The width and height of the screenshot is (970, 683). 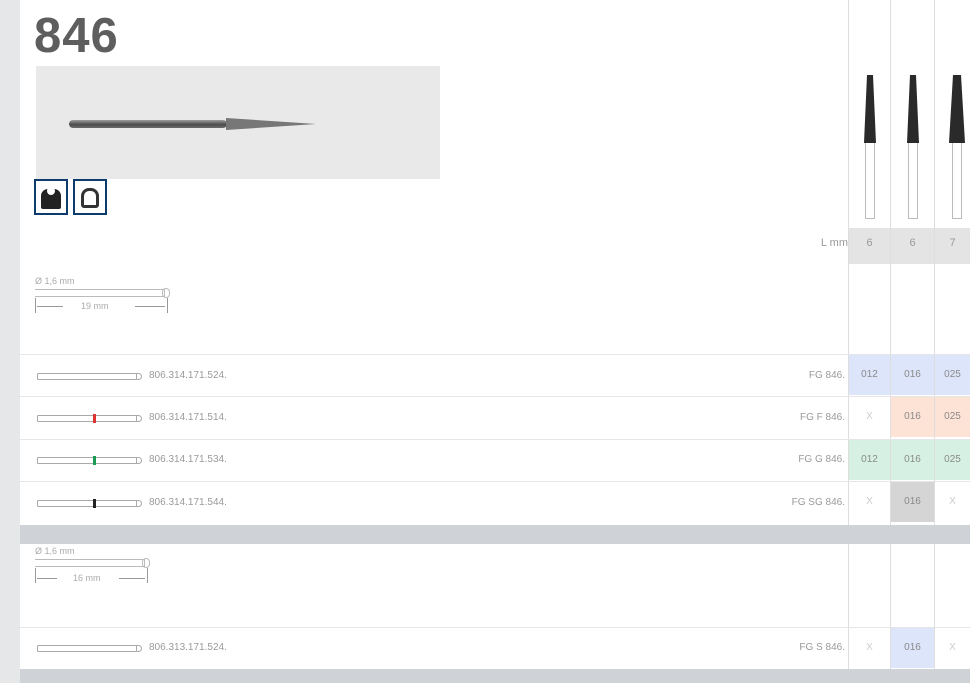 I want to click on color-ring-red, so click(x=94, y=418).